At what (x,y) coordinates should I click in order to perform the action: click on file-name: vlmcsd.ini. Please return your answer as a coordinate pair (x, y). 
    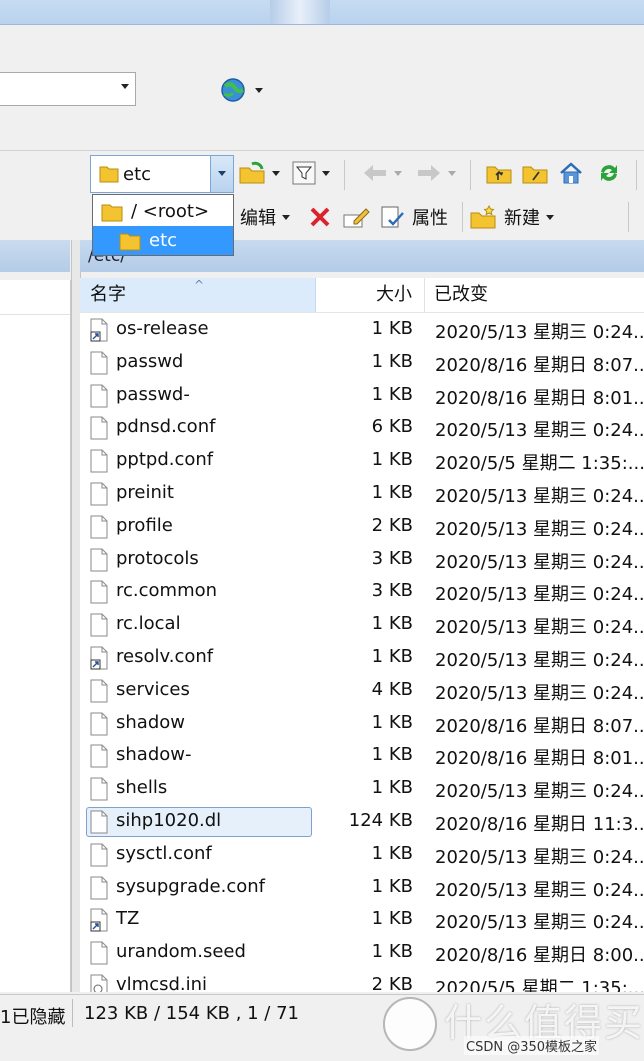
    Looking at the image, I should click on (162, 983).